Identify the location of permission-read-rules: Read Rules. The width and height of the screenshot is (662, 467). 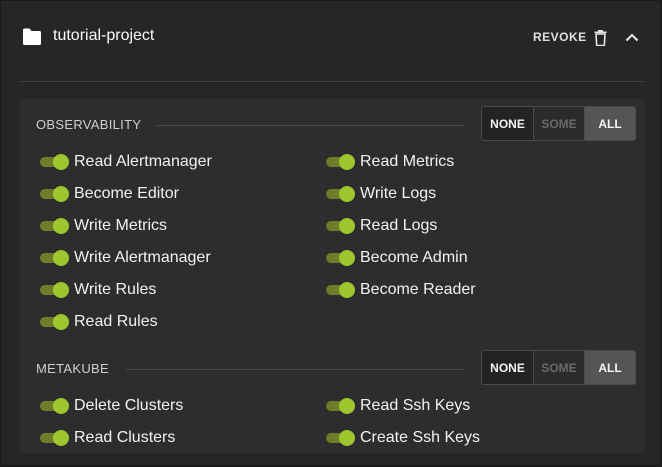
(99, 322).